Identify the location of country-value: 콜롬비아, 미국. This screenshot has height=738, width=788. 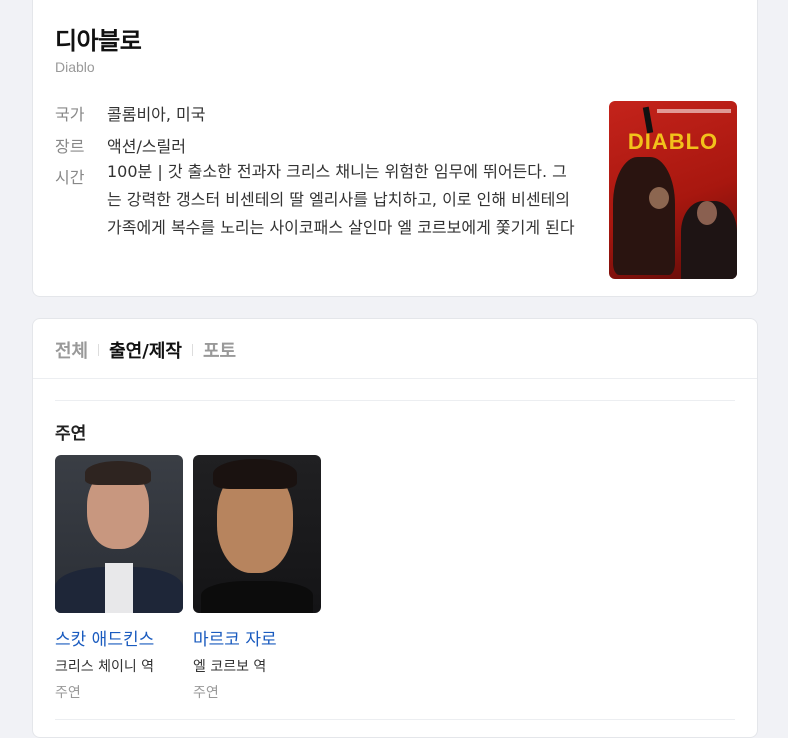
(156, 114).